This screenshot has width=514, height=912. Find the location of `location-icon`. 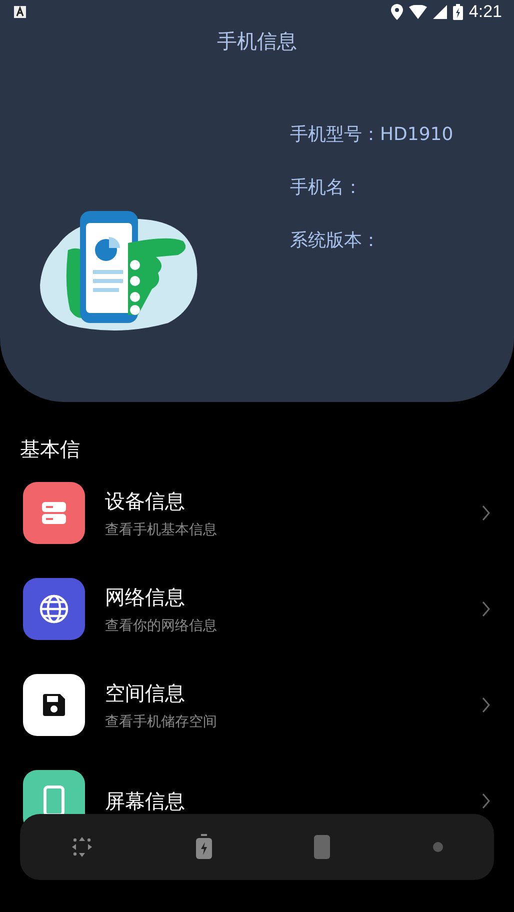

location-icon is located at coordinates (396, 12).